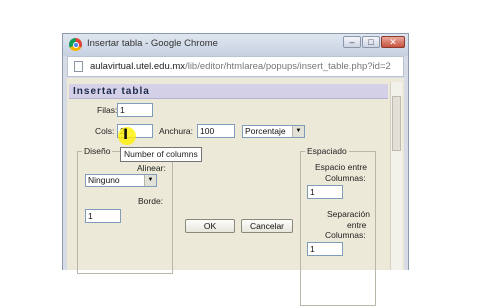  What do you see at coordinates (357, 225) in the screenshot?
I see `cell-padding-label-line2: entre` at bounding box center [357, 225].